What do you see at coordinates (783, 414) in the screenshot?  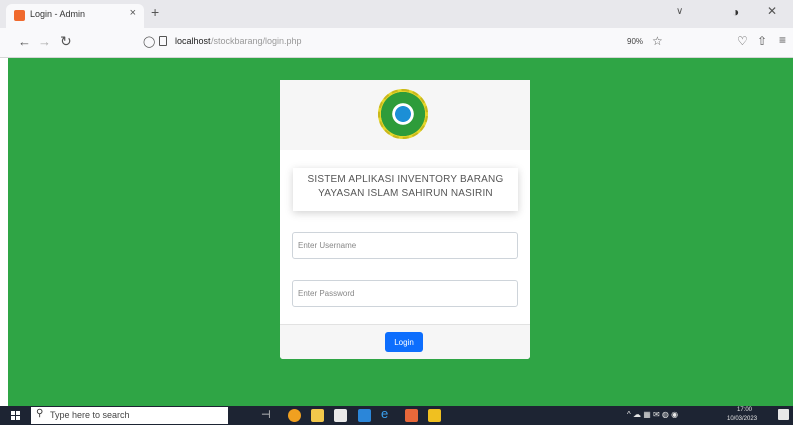 I see `notification-icon` at bounding box center [783, 414].